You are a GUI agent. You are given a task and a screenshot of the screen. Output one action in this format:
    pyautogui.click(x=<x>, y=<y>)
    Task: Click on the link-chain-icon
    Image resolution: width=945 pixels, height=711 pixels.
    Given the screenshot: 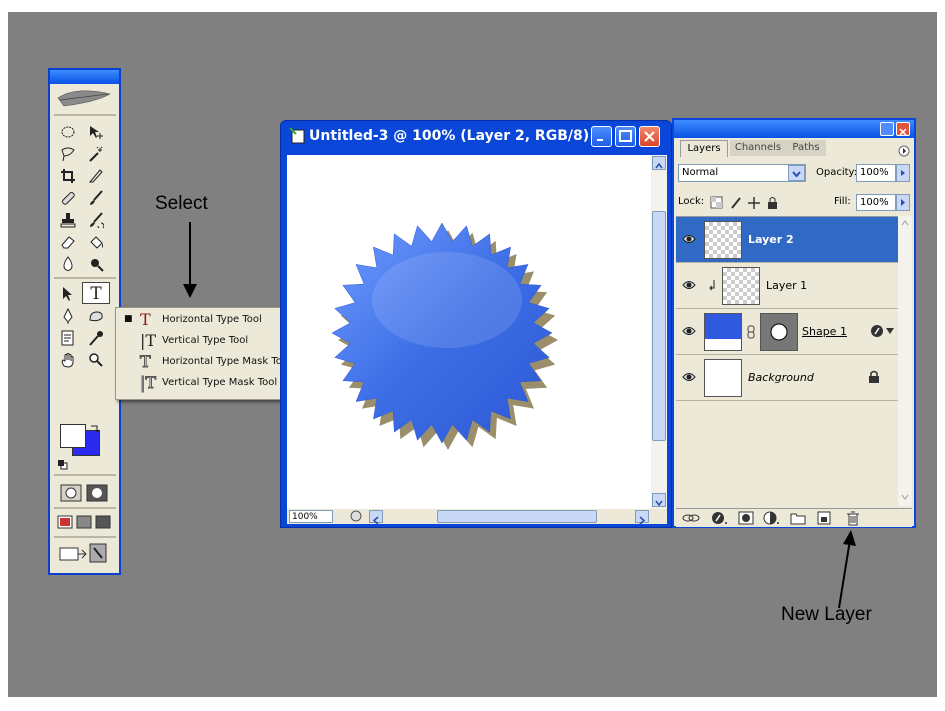 What is the action you would take?
    pyautogui.click(x=751, y=332)
    